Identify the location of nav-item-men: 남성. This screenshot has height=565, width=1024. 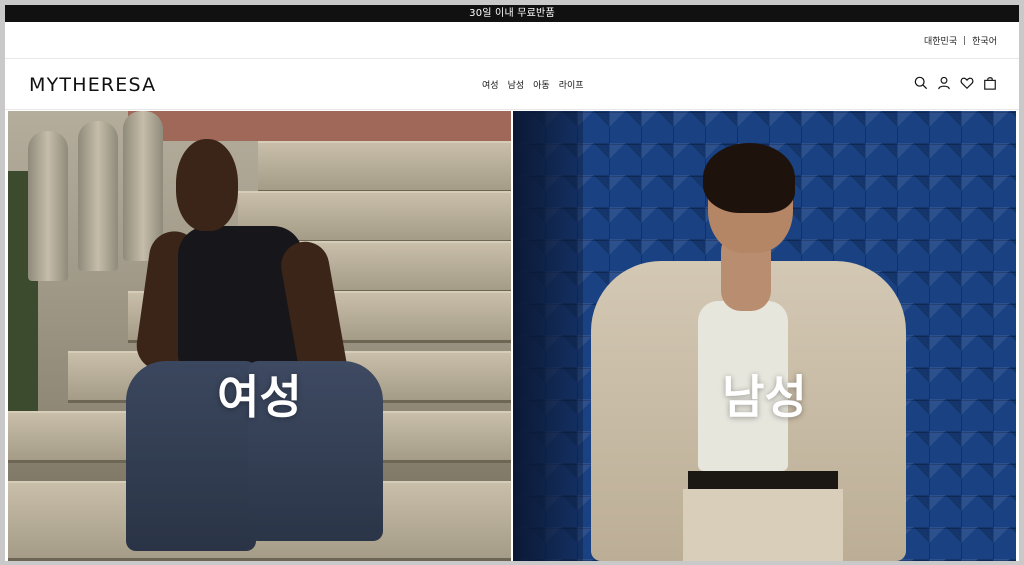
(516, 84).